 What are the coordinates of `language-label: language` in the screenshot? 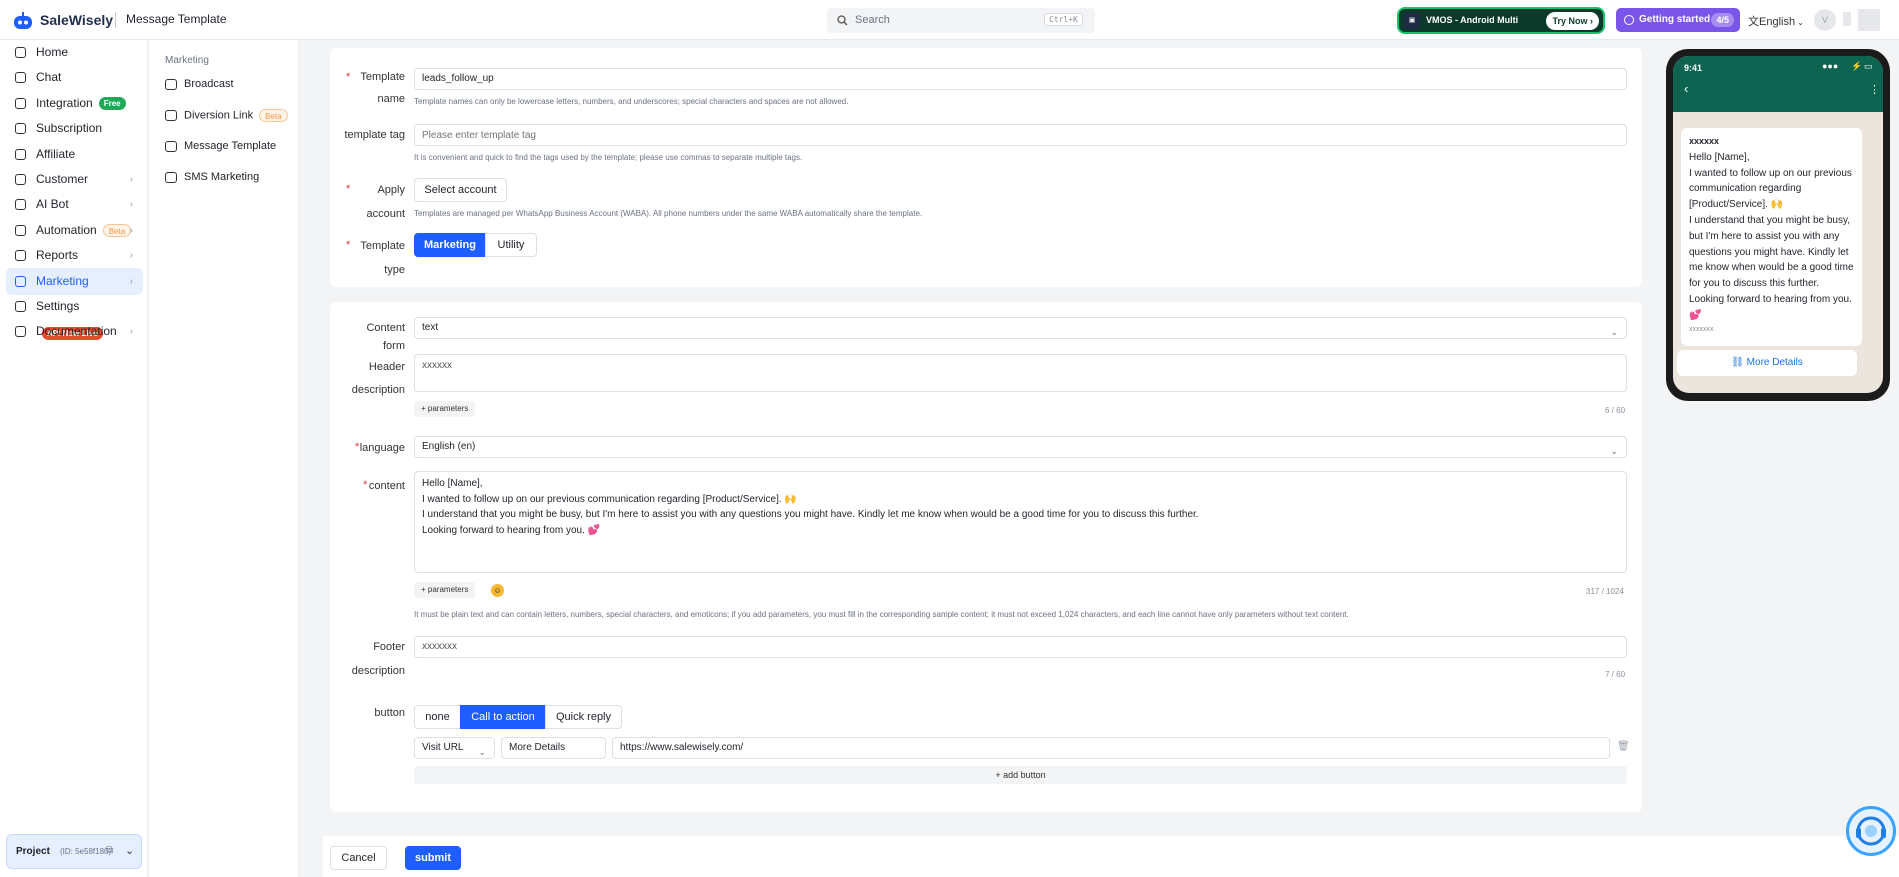 It's located at (382, 448).